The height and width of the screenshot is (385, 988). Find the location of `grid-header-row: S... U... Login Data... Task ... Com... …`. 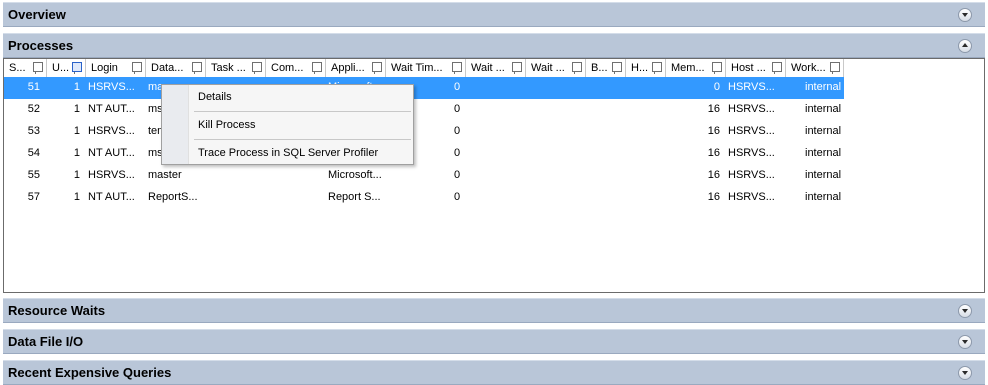

grid-header-row: S... U... Login Data... Task ... Com... … is located at coordinates (424, 68).